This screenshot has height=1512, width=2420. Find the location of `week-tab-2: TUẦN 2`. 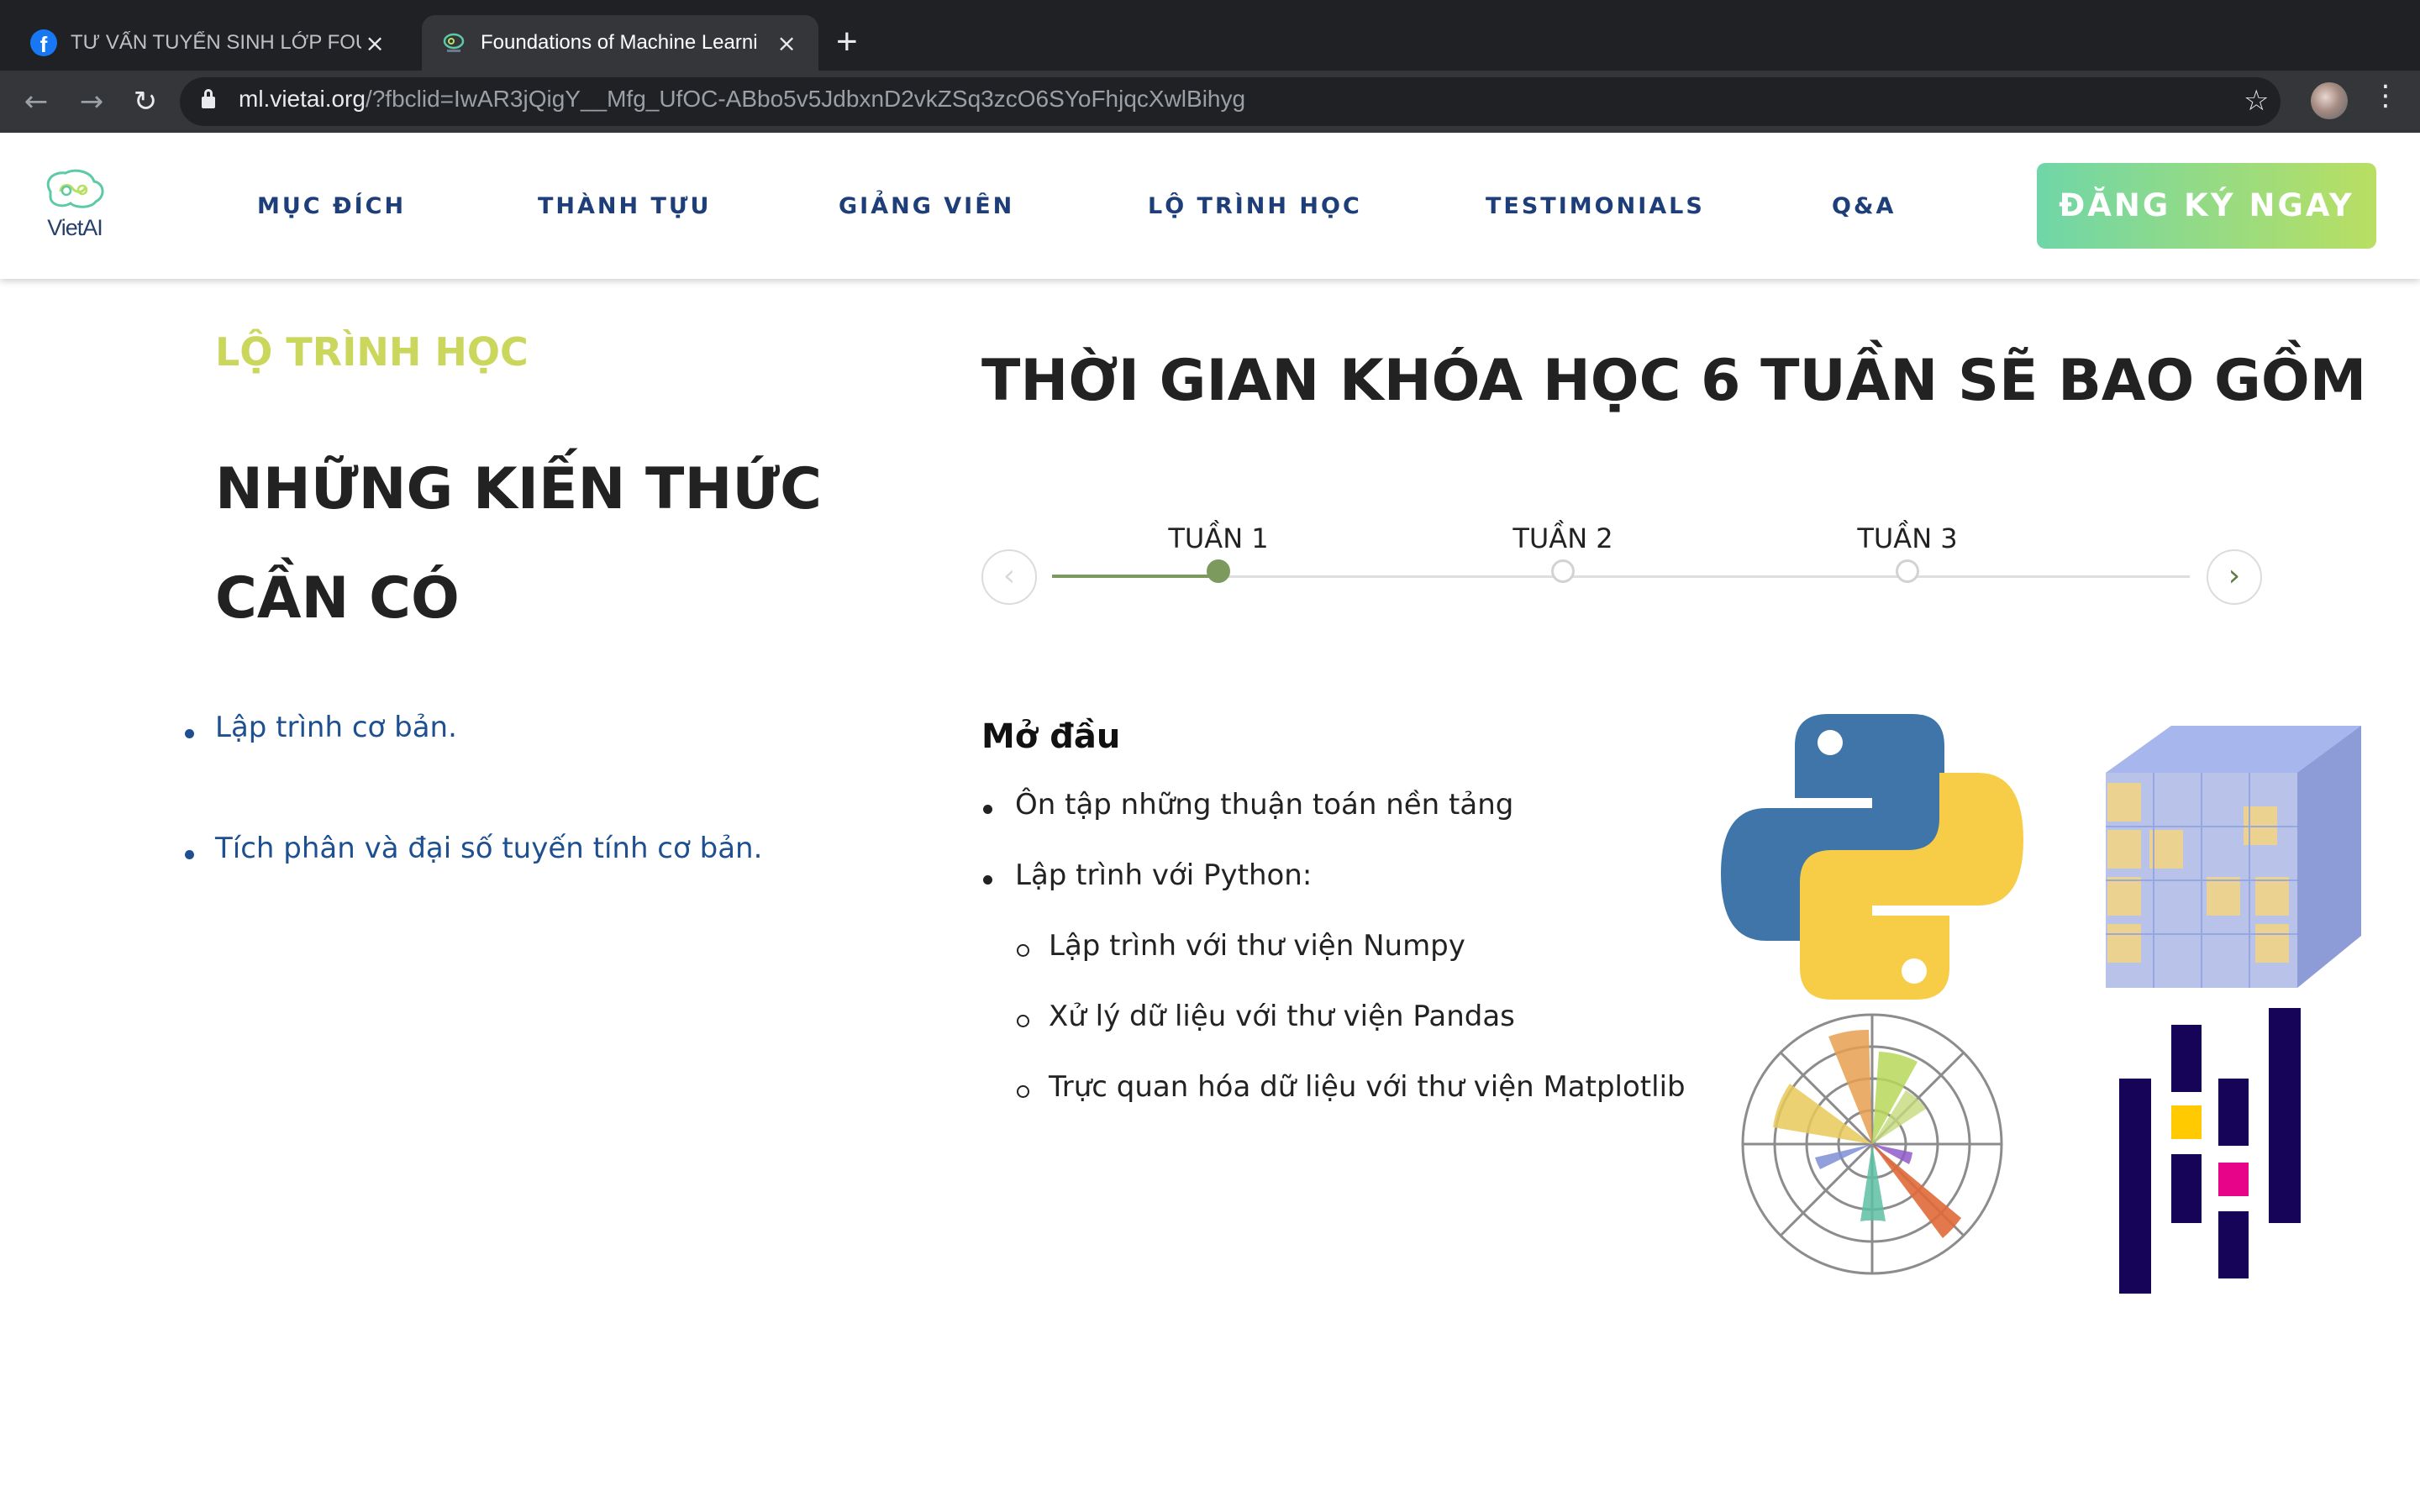

week-tab-2: TUẦN 2 is located at coordinates (1563, 552).